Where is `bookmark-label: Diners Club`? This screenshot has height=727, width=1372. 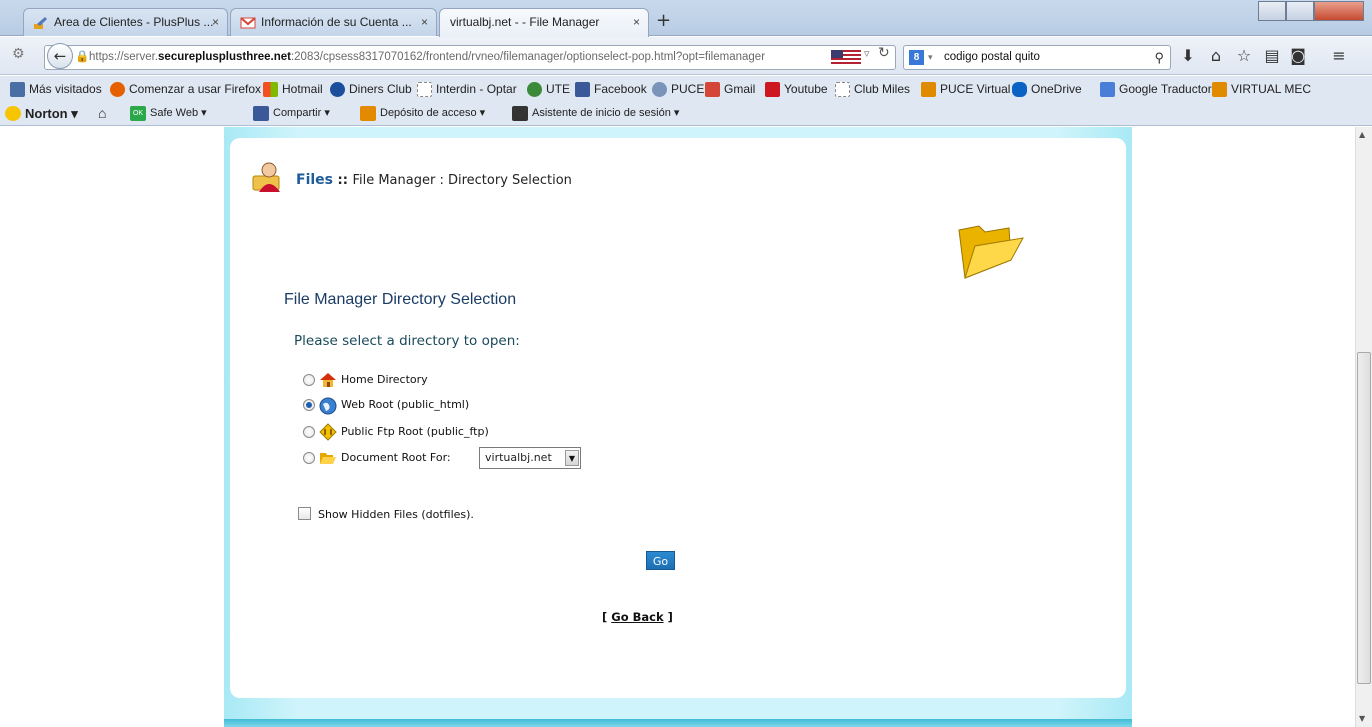 bookmark-label: Diners Club is located at coordinates (380, 89).